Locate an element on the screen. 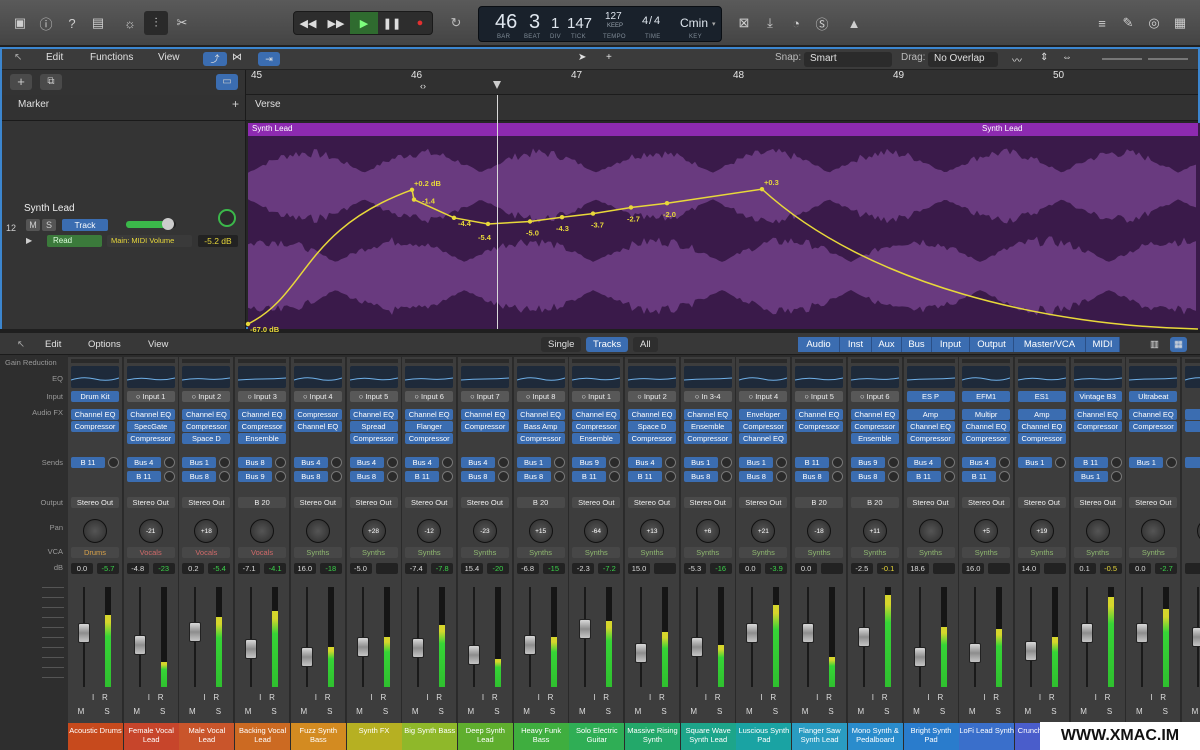 The height and width of the screenshot is (750, 1200). volume-readout: -7.4 is located at coordinates (416, 568).